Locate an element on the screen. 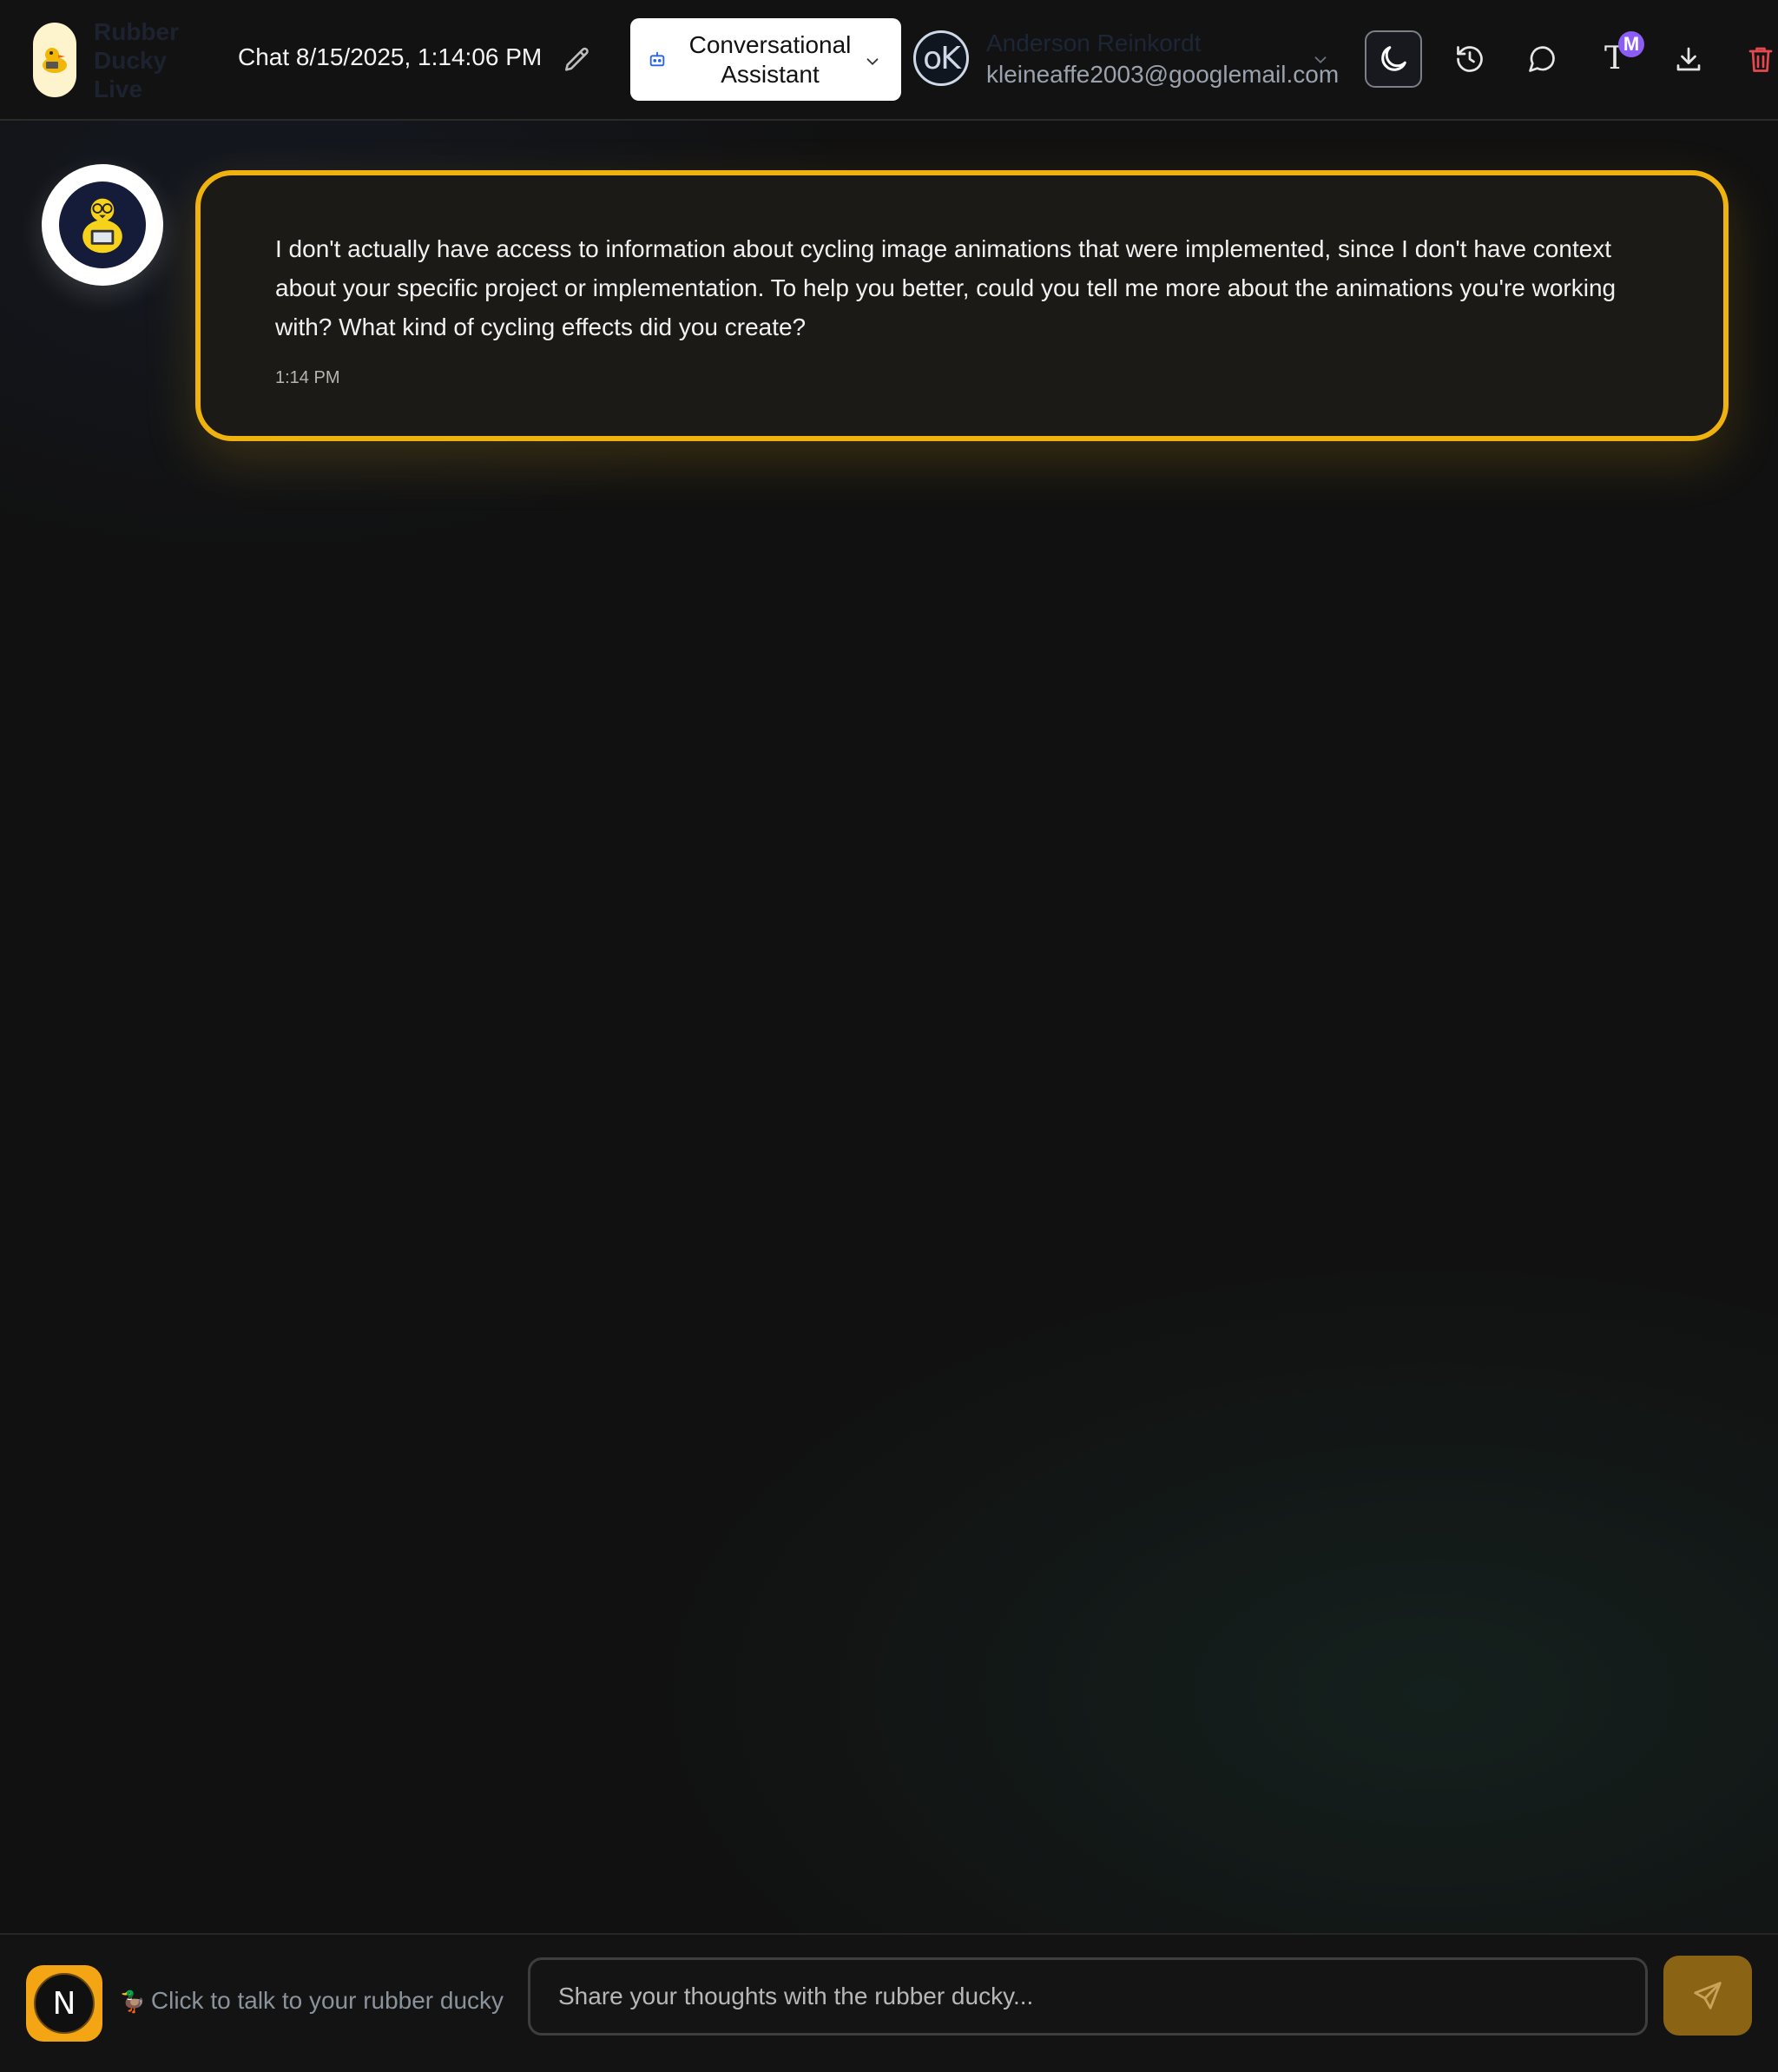 This screenshot has width=1778, height=2072. voice-talk-button: N is located at coordinates (64, 2004).